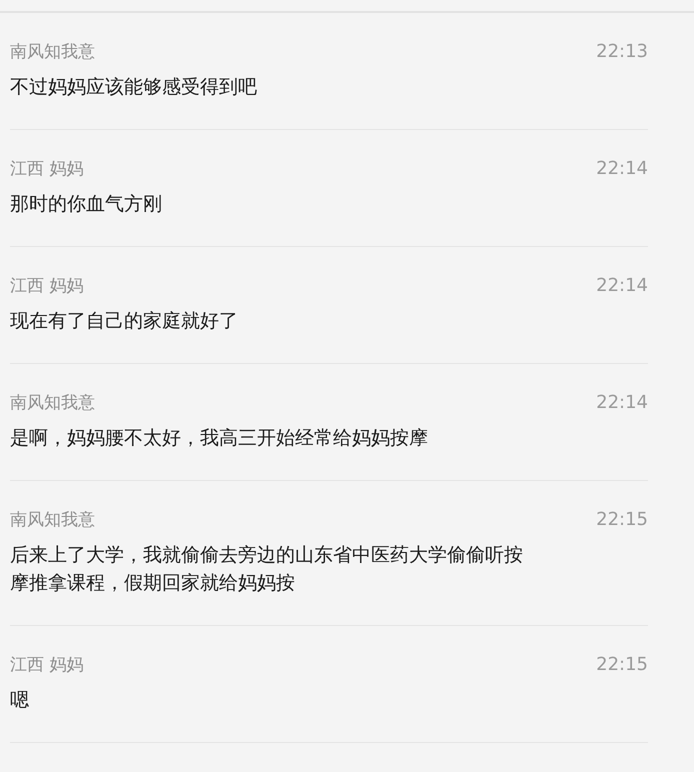 Image resolution: width=694 pixels, height=772 pixels. What do you see at coordinates (267, 569) in the screenshot?
I see `message-text: 后来上了大学，我就偷偷去旁边的山东省中医药大学偷偷听按摩推拿课程，假期回家就给妈妈按` at bounding box center [267, 569].